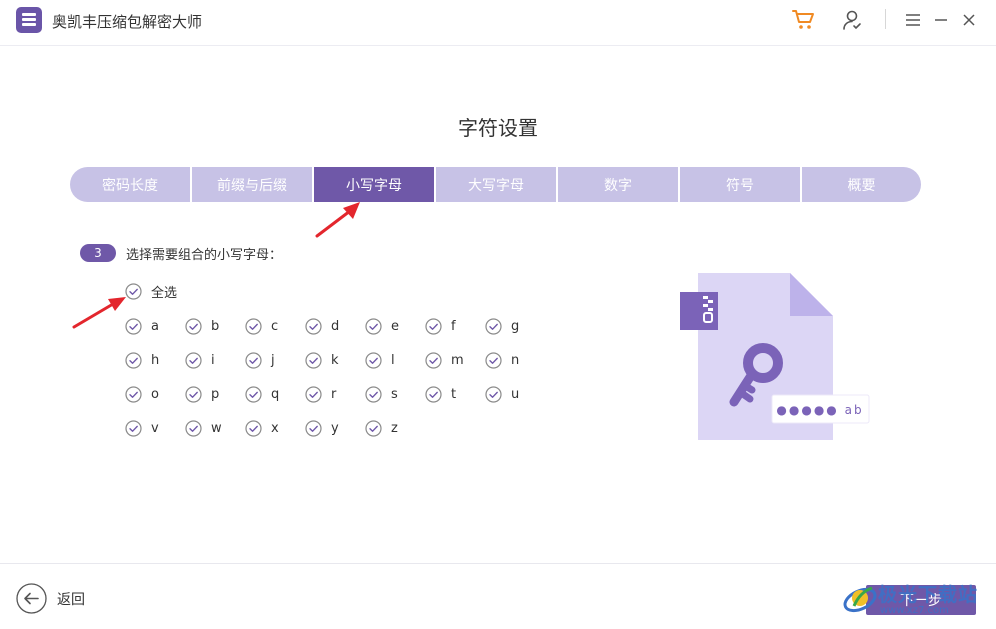  What do you see at coordinates (213, 360) in the screenshot?
I see `letter-label: i` at bounding box center [213, 360].